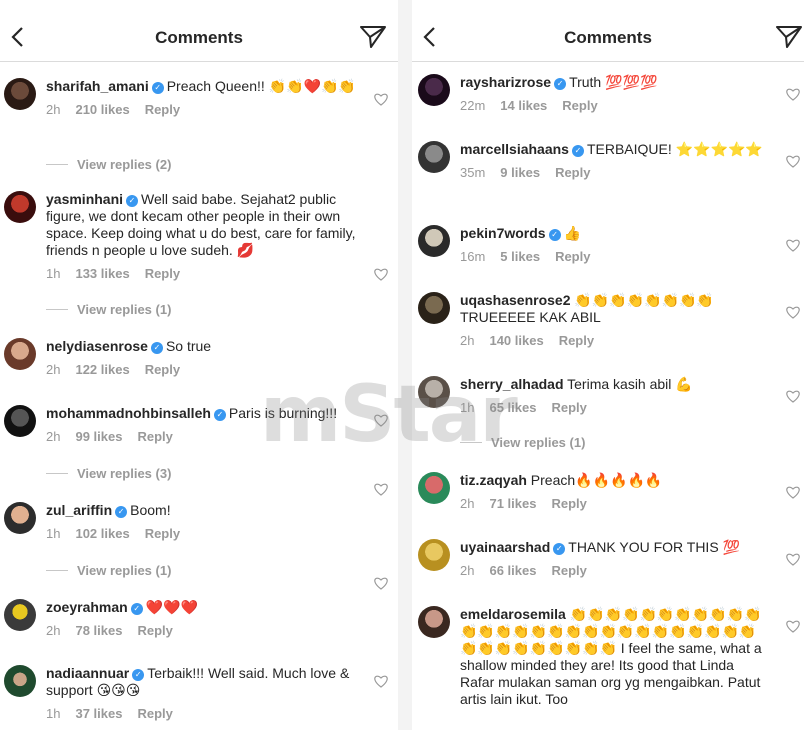 This screenshot has width=804, height=730. I want to click on comment-likes: 71 likes, so click(512, 503).